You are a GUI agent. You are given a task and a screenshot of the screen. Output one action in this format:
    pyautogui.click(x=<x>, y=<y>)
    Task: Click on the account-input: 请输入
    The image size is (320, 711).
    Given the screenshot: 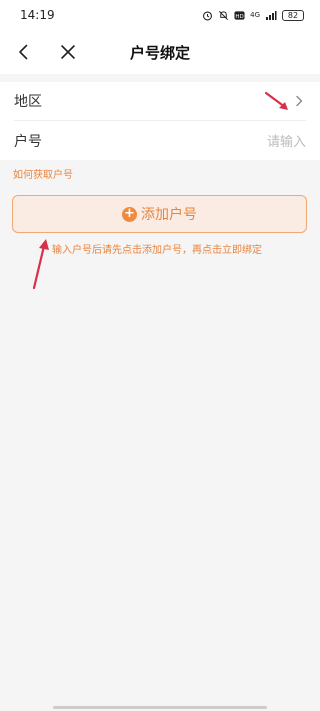 What is the action you would take?
    pyautogui.click(x=286, y=140)
    